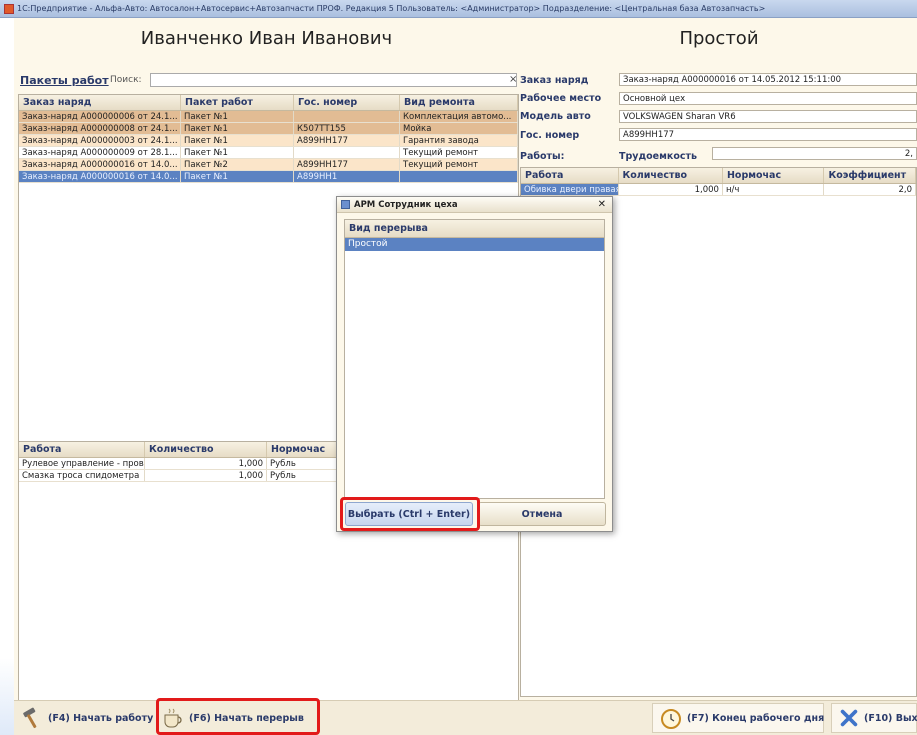 The width and height of the screenshot is (917, 735). Describe the element at coordinates (406, 204) in the screenshot. I see `dialog-title: АРМ Сотрудник цеха` at that location.